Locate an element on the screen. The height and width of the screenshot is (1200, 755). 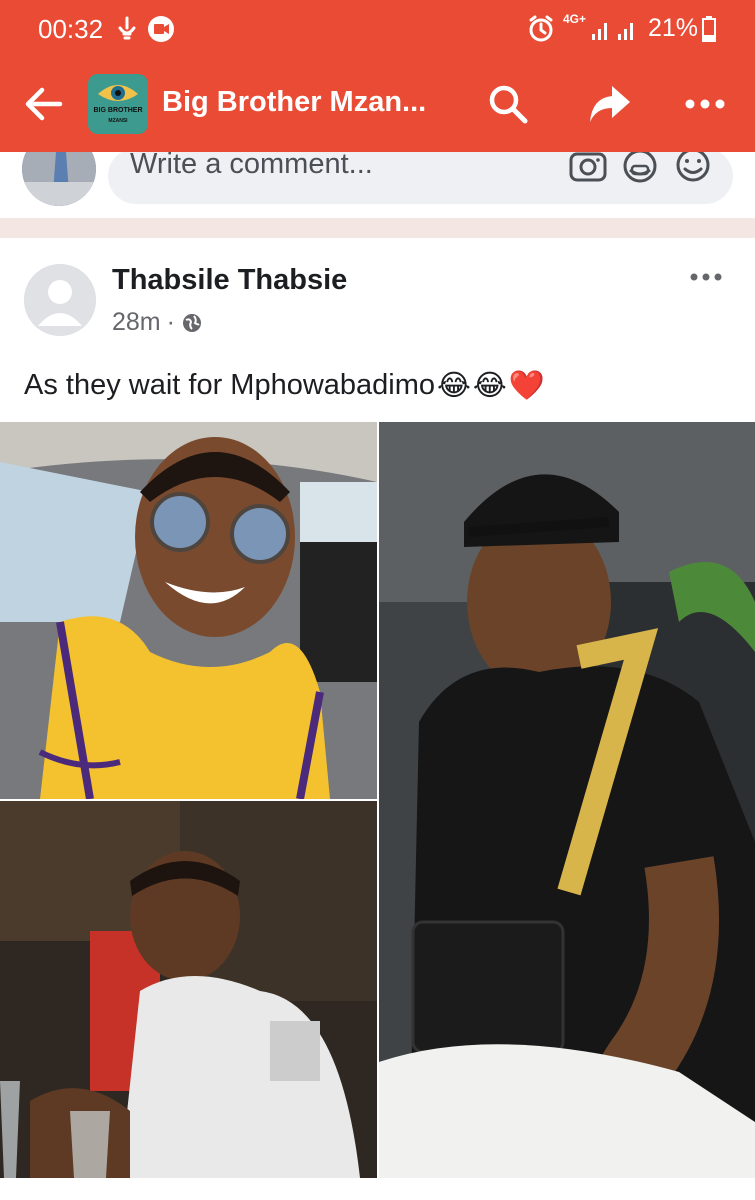
emoji-icon is located at coordinates (693, 171).